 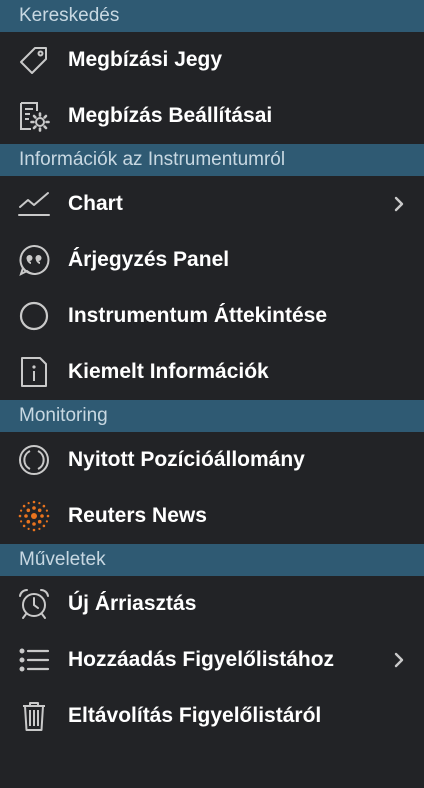 What do you see at coordinates (34, 716) in the screenshot?
I see `trash-icon` at bounding box center [34, 716].